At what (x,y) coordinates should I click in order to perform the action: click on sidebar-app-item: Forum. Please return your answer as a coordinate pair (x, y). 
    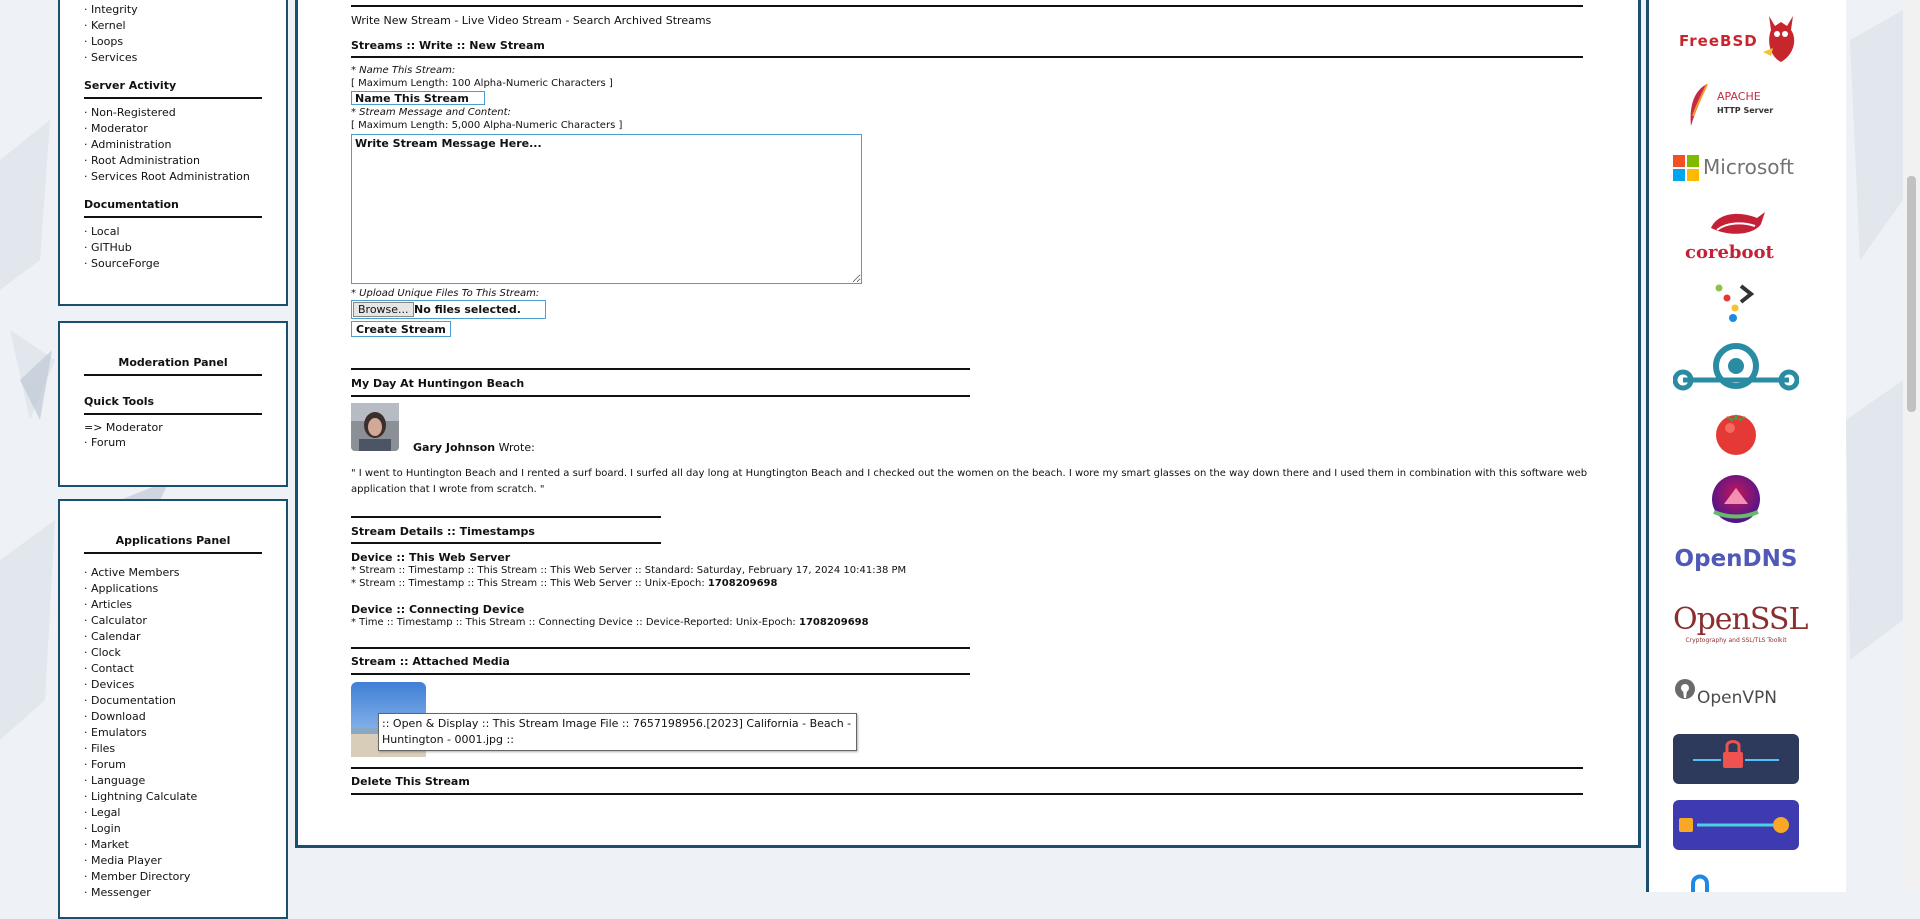
    Looking at the image, I should click on (105, 764).